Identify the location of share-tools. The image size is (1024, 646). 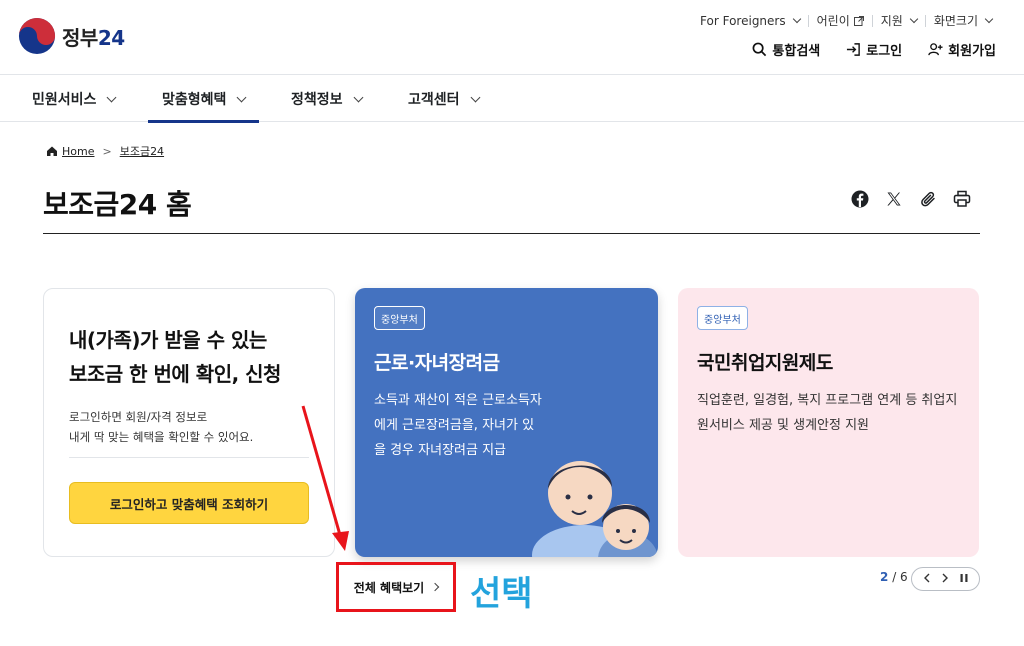
(911, 199).